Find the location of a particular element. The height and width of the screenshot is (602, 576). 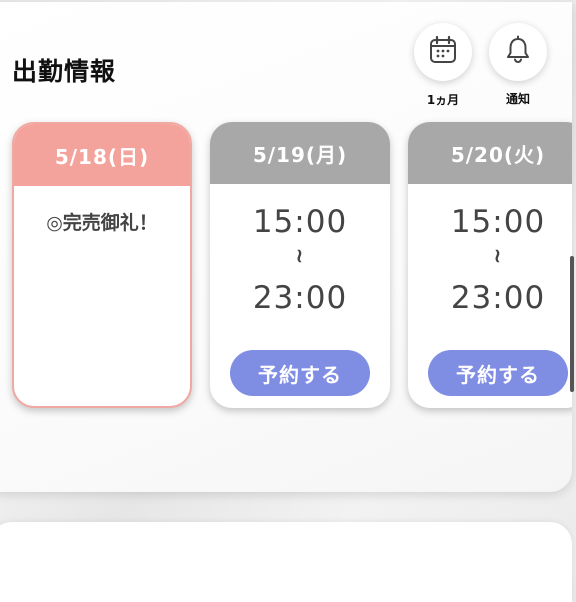

calendar-icon is located at coordinates (443, 52).